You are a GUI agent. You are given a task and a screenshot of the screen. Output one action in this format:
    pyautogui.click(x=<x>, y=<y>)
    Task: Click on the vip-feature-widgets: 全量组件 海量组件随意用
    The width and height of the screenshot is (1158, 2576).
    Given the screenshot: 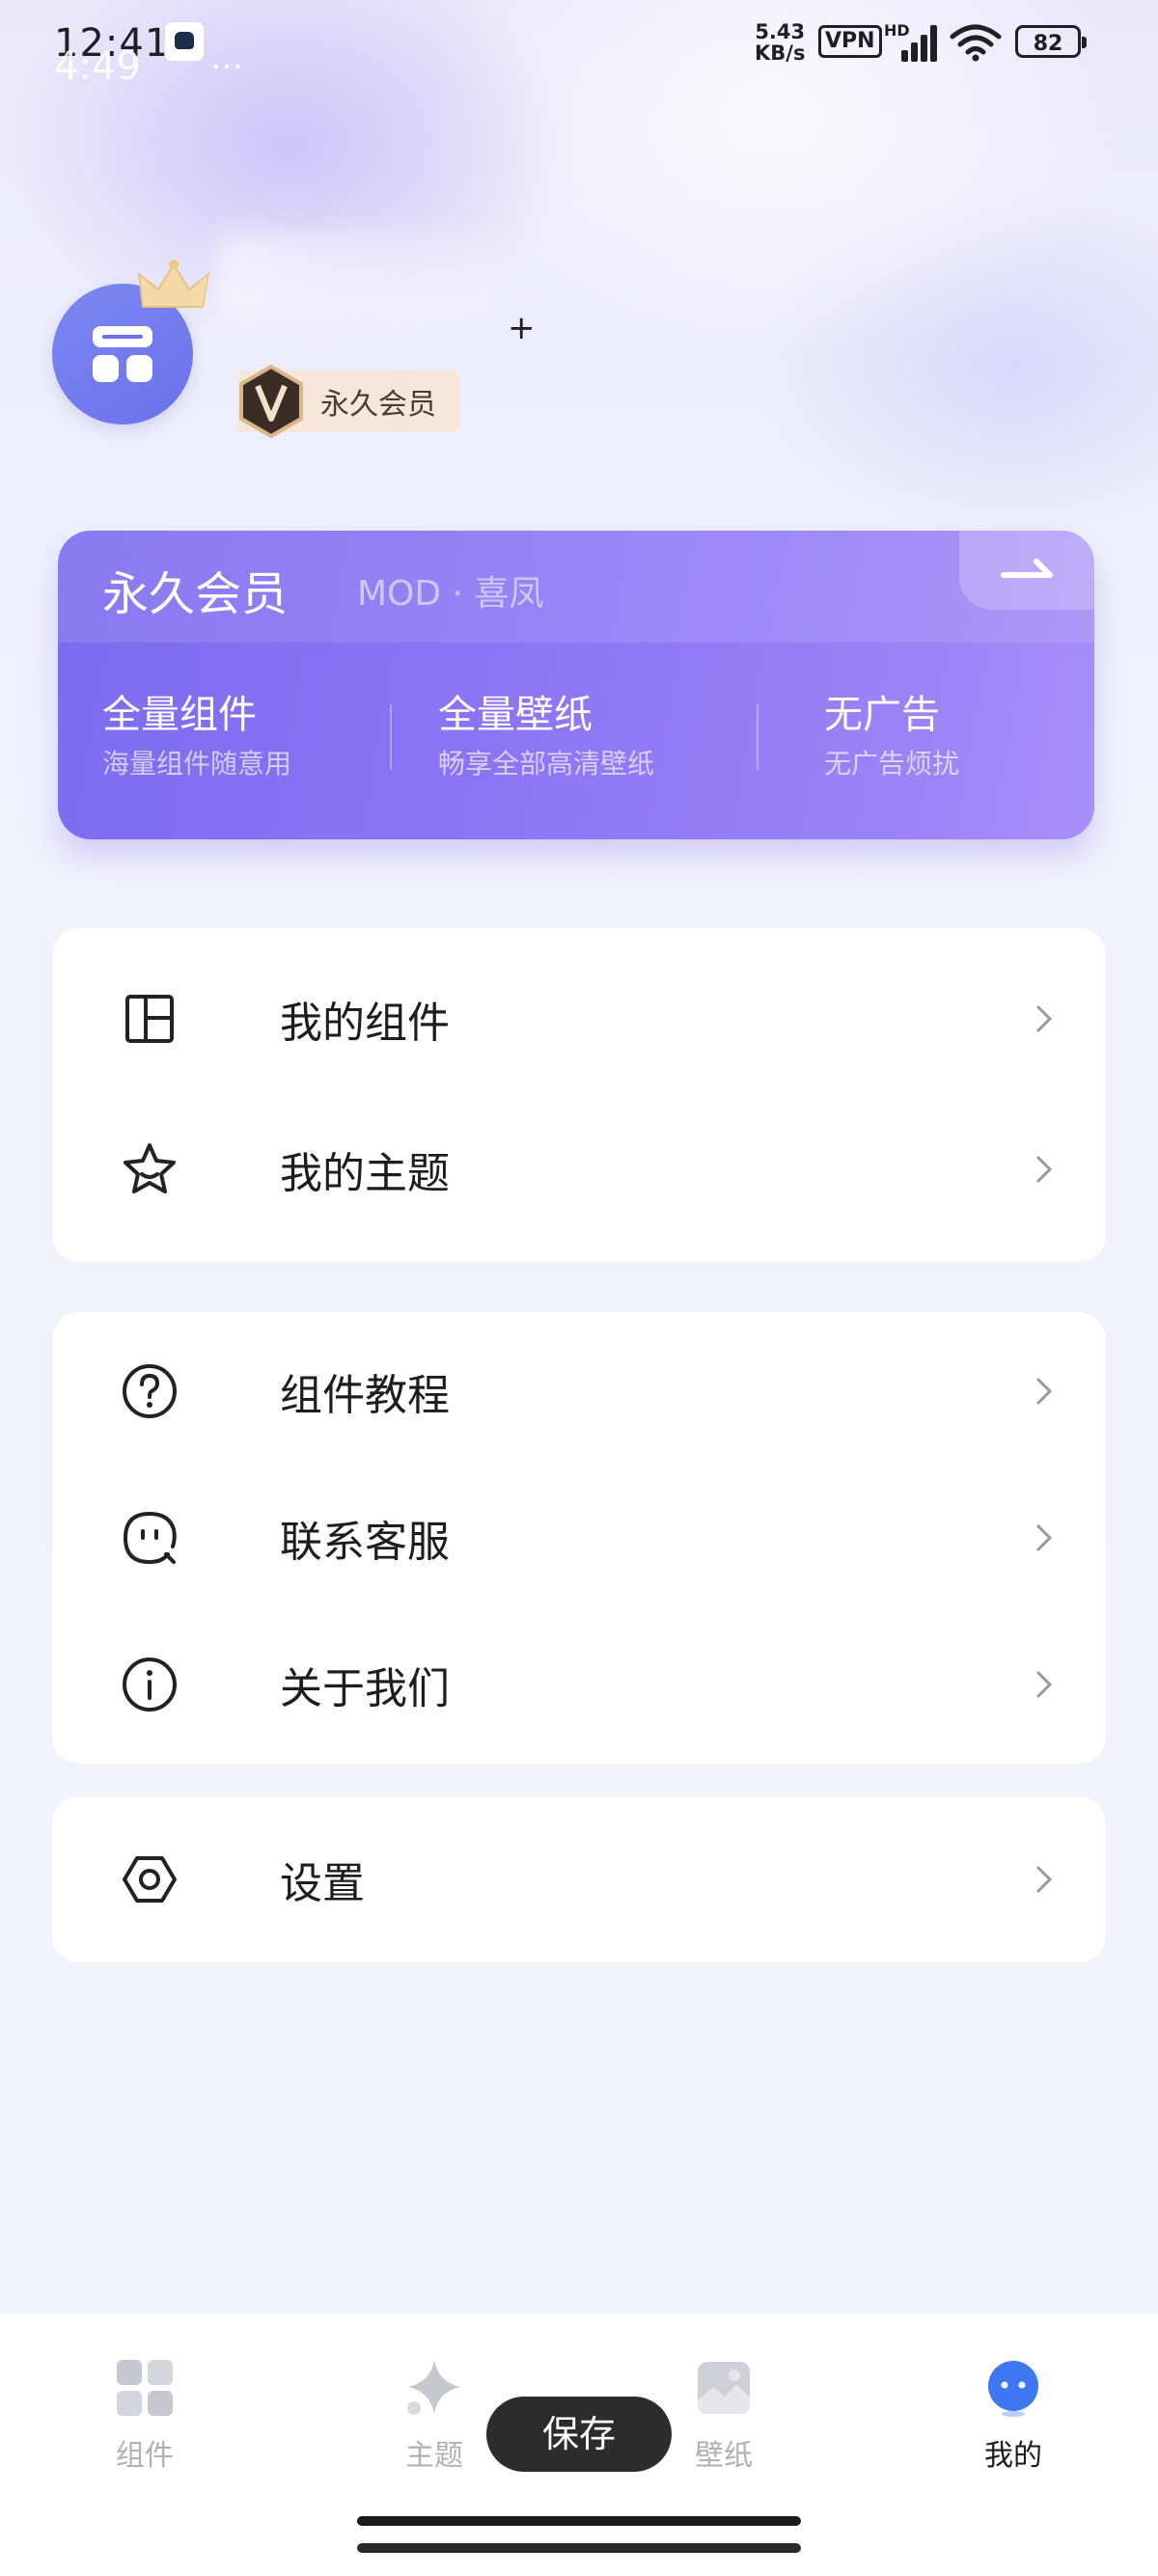 What is the action you would take?
    pyautogui.click(x=196, y=732)
    